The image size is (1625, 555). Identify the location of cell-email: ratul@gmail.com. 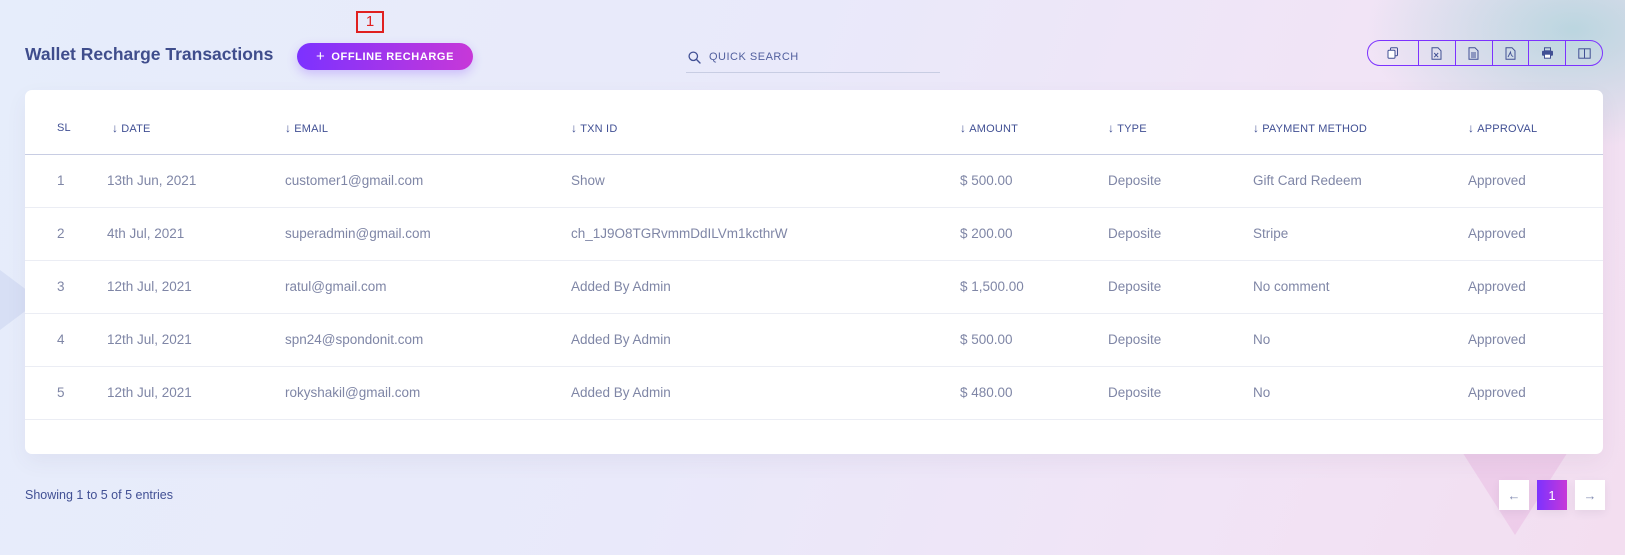
(428, 287).